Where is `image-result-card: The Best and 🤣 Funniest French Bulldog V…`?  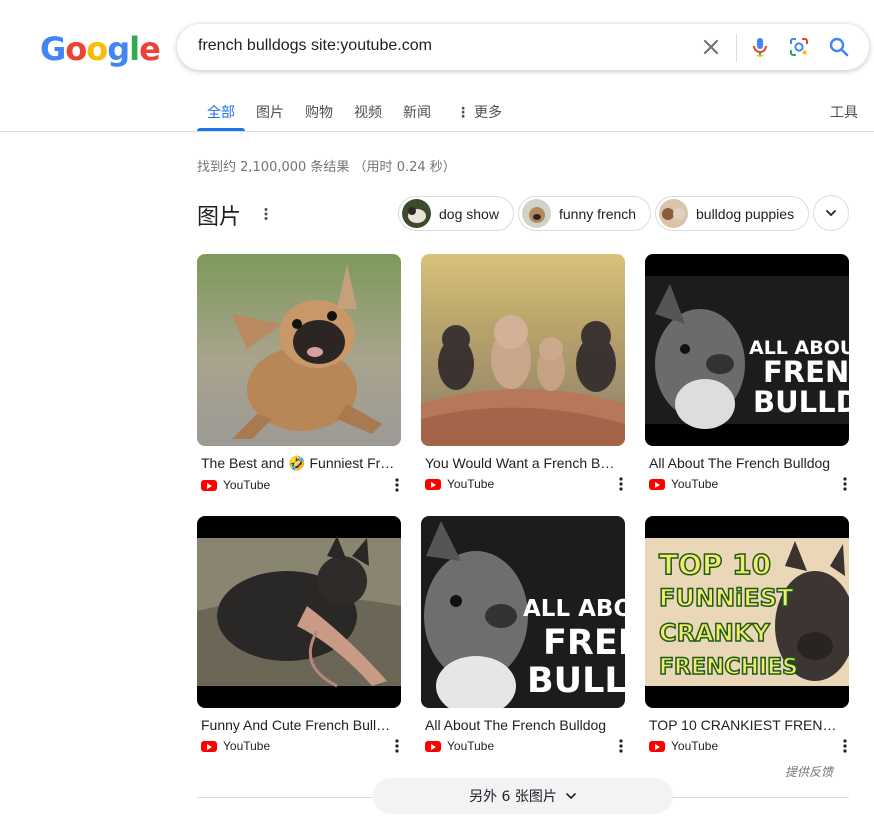
image-result-card: The Best and 🤣 Funniest French Bulldog V… is located at coordinates (299, 373).